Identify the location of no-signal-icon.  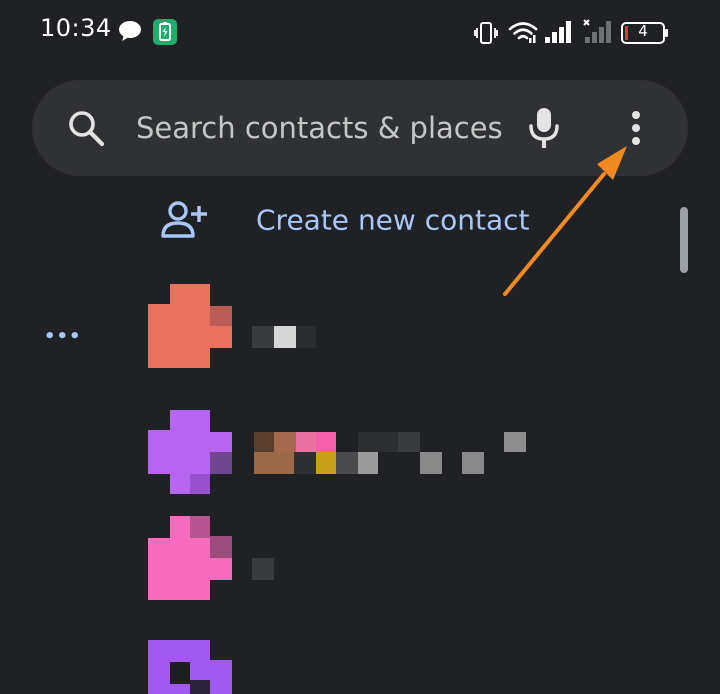
(598, 33).